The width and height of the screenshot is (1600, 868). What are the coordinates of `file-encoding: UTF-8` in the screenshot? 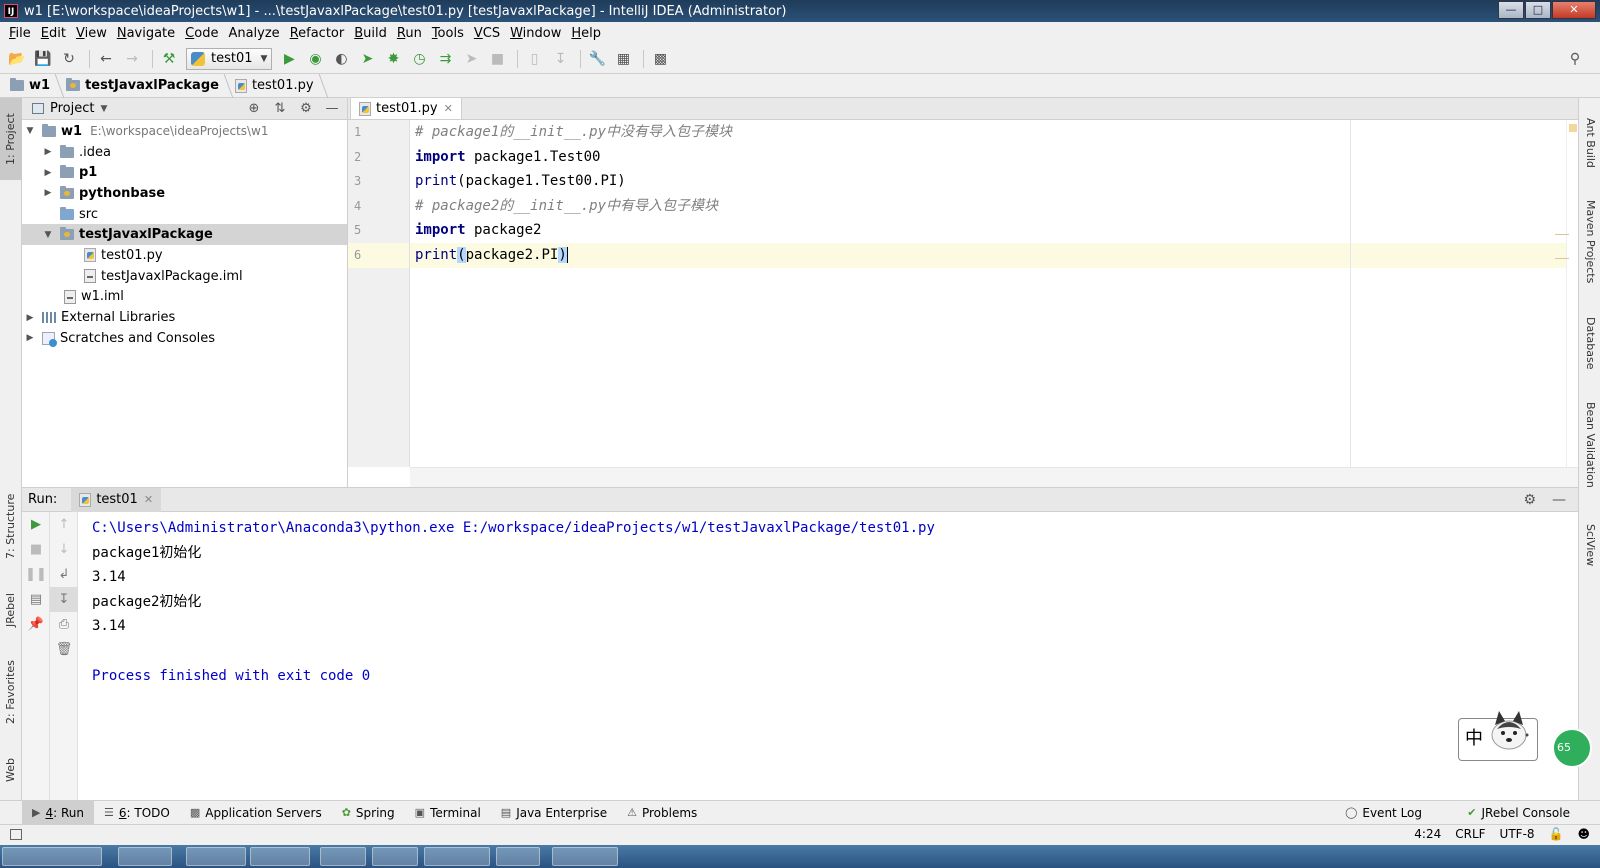 It's located at (1517, 834).